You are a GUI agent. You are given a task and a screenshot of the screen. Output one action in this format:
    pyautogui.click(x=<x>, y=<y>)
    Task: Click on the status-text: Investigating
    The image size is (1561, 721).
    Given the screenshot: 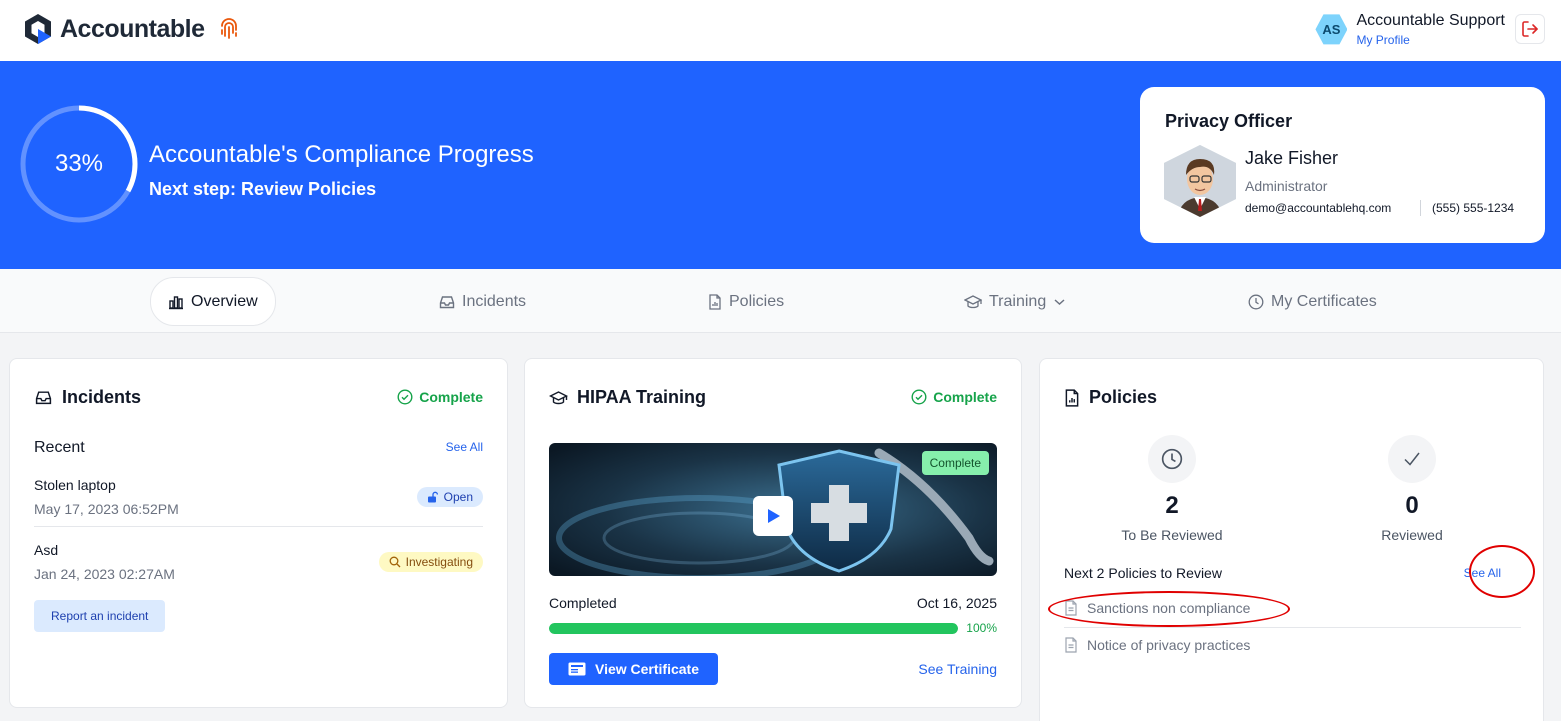 What is the action you would take?
    pyautogui.click(x=439, y=562)
    